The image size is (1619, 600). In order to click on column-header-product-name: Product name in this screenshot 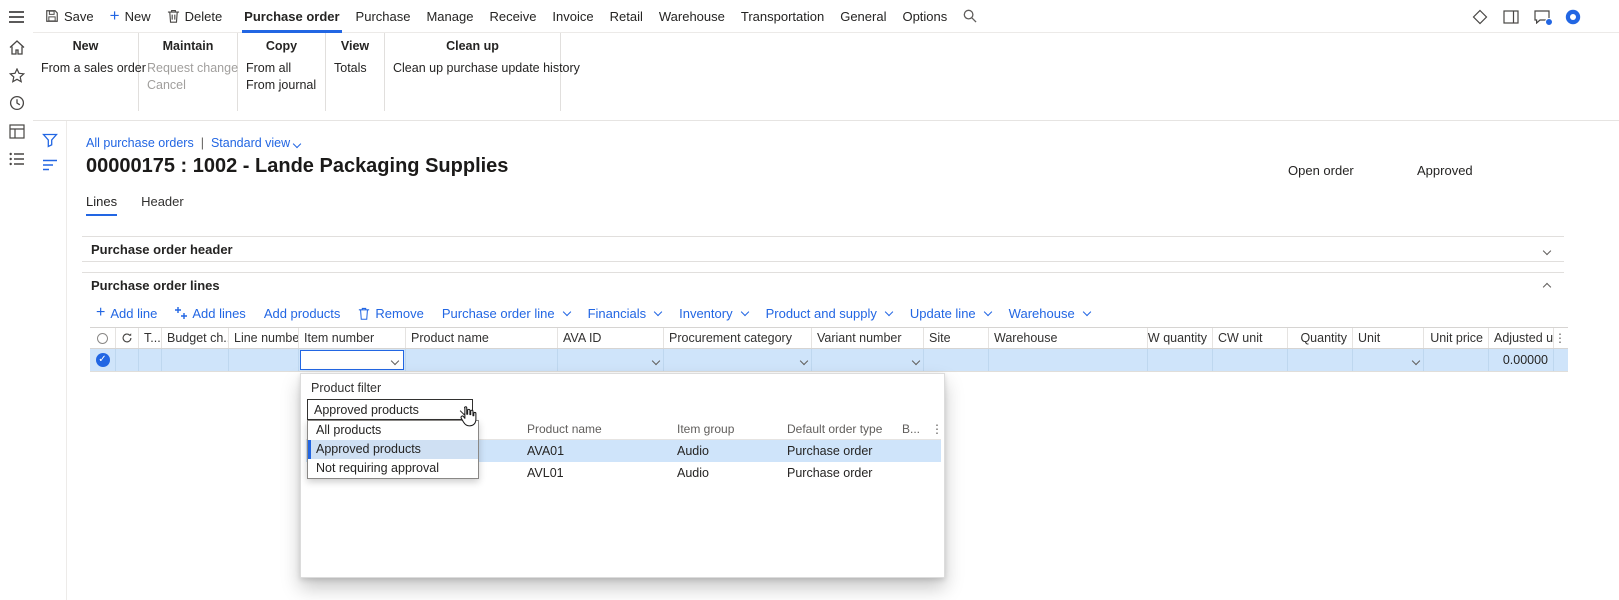, I will do `click(482, 338)`.